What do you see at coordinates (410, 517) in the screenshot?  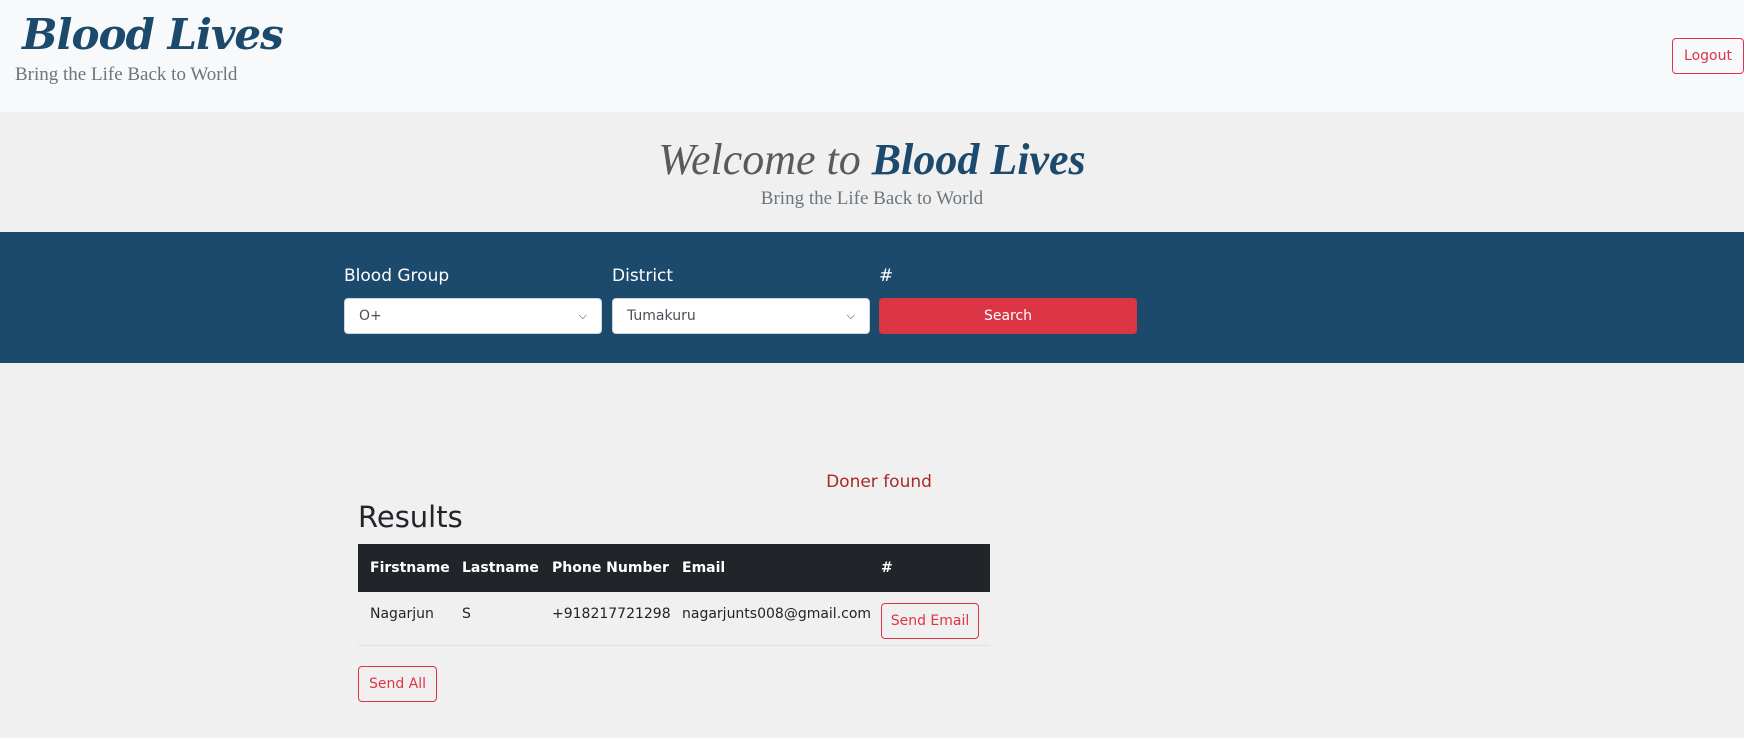 I see `results-title: Results` at bounding box center [410, 517].